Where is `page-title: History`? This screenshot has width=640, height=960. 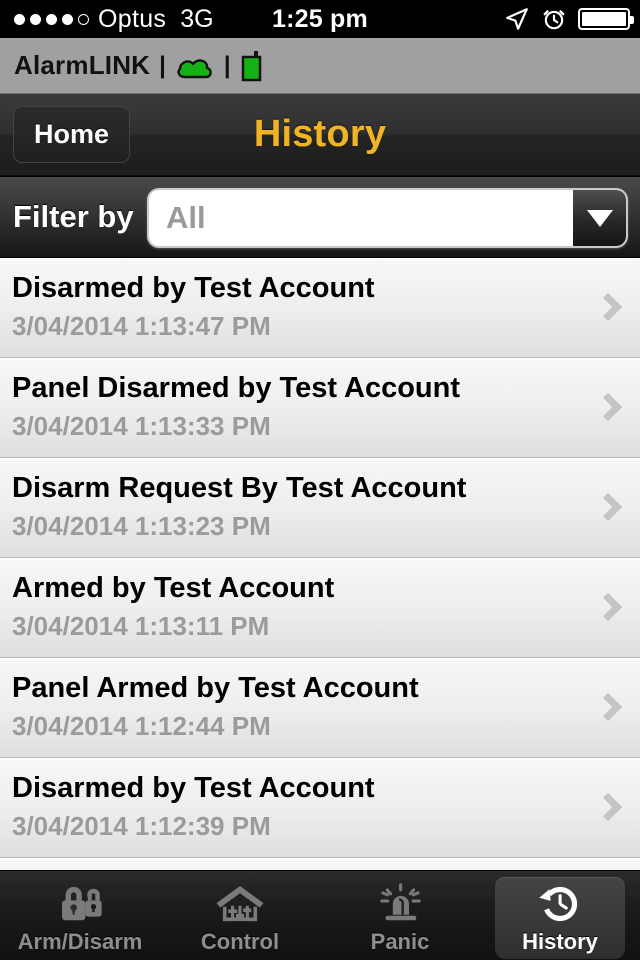
page-title: History is located at coordinates (320, 134).